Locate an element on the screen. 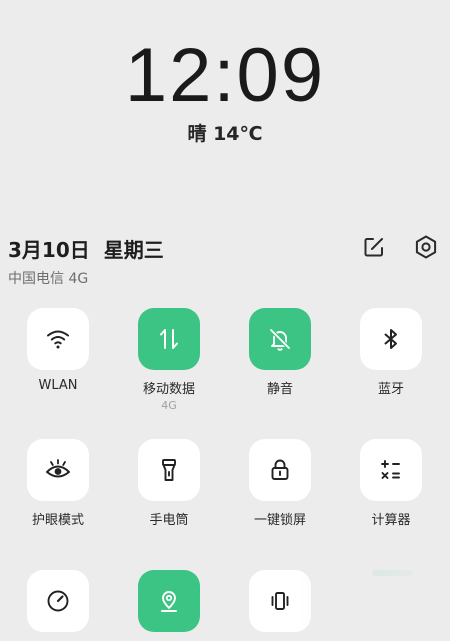 This screenshot has width=450, height=641. tile-location is located at coordinates (169, 601).